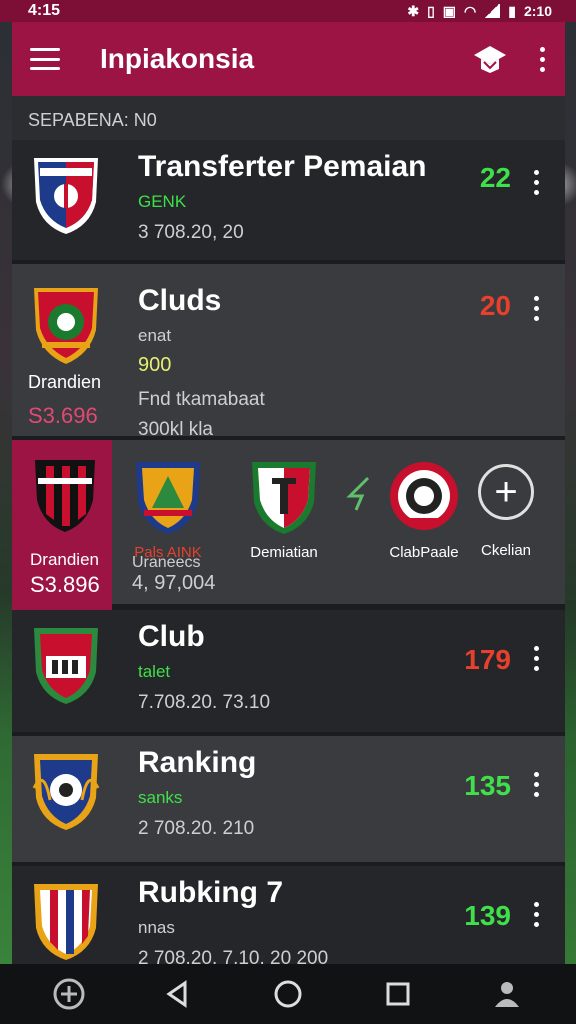 The width and height of the screenshot is (576, 1024). What do you see at coordinates (495, 305) in the screenshot?
I see `row-count: 20` at bounding box center [495, 305].